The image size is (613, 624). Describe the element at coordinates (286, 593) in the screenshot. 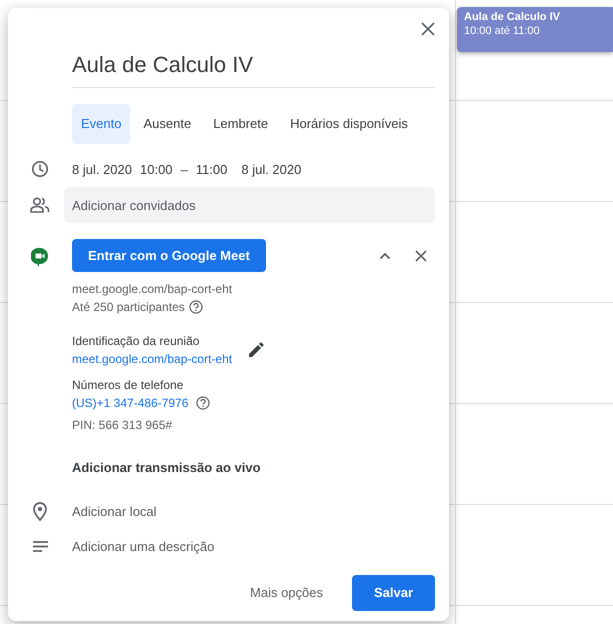

I see `more-options-button: Mais opções` at that location.